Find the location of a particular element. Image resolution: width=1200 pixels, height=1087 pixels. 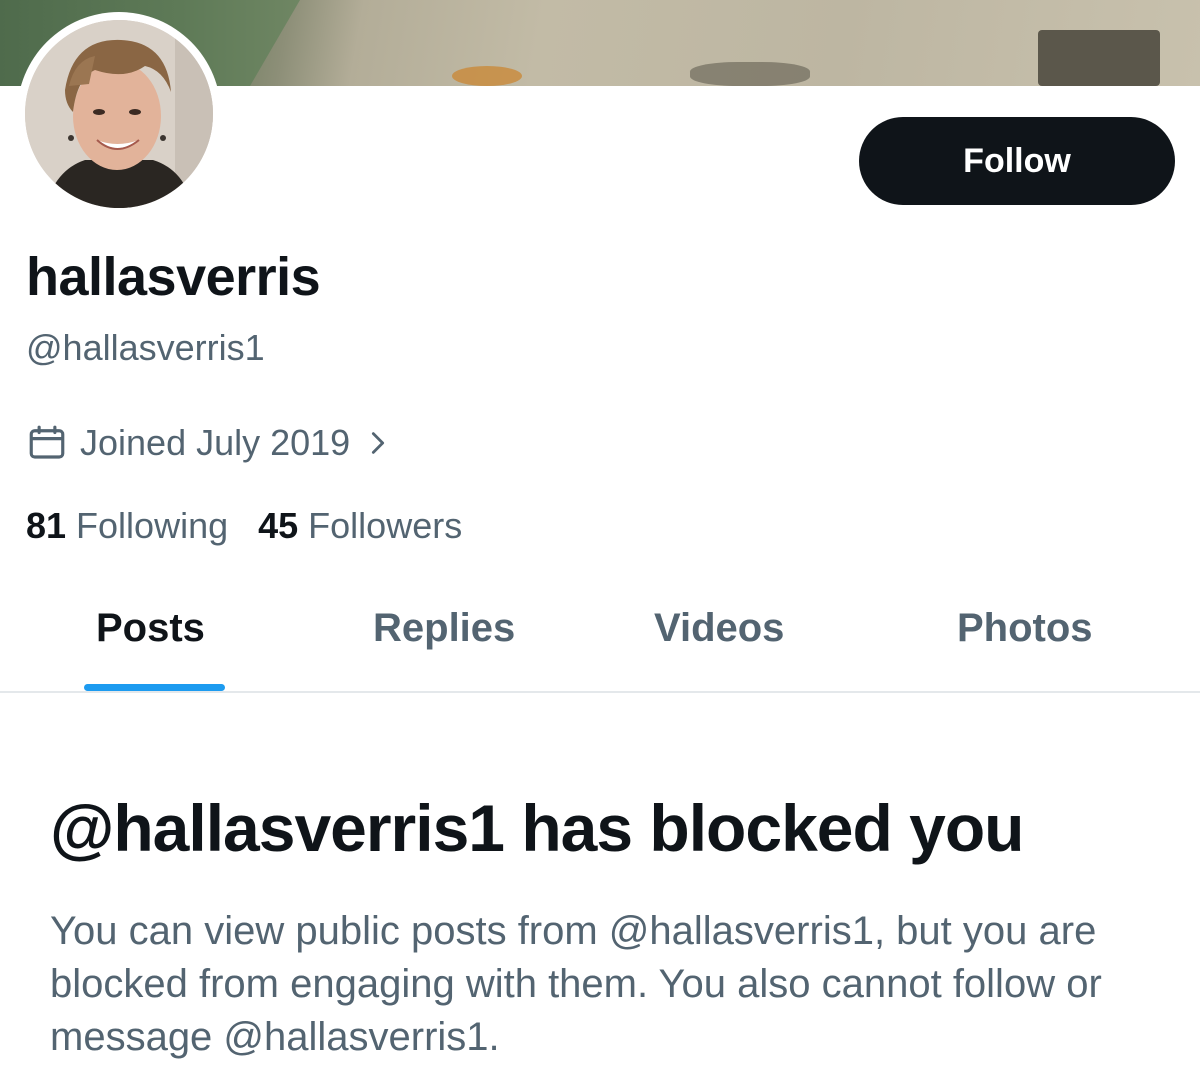

following-count: 81 is located at coordinates (46, 525).